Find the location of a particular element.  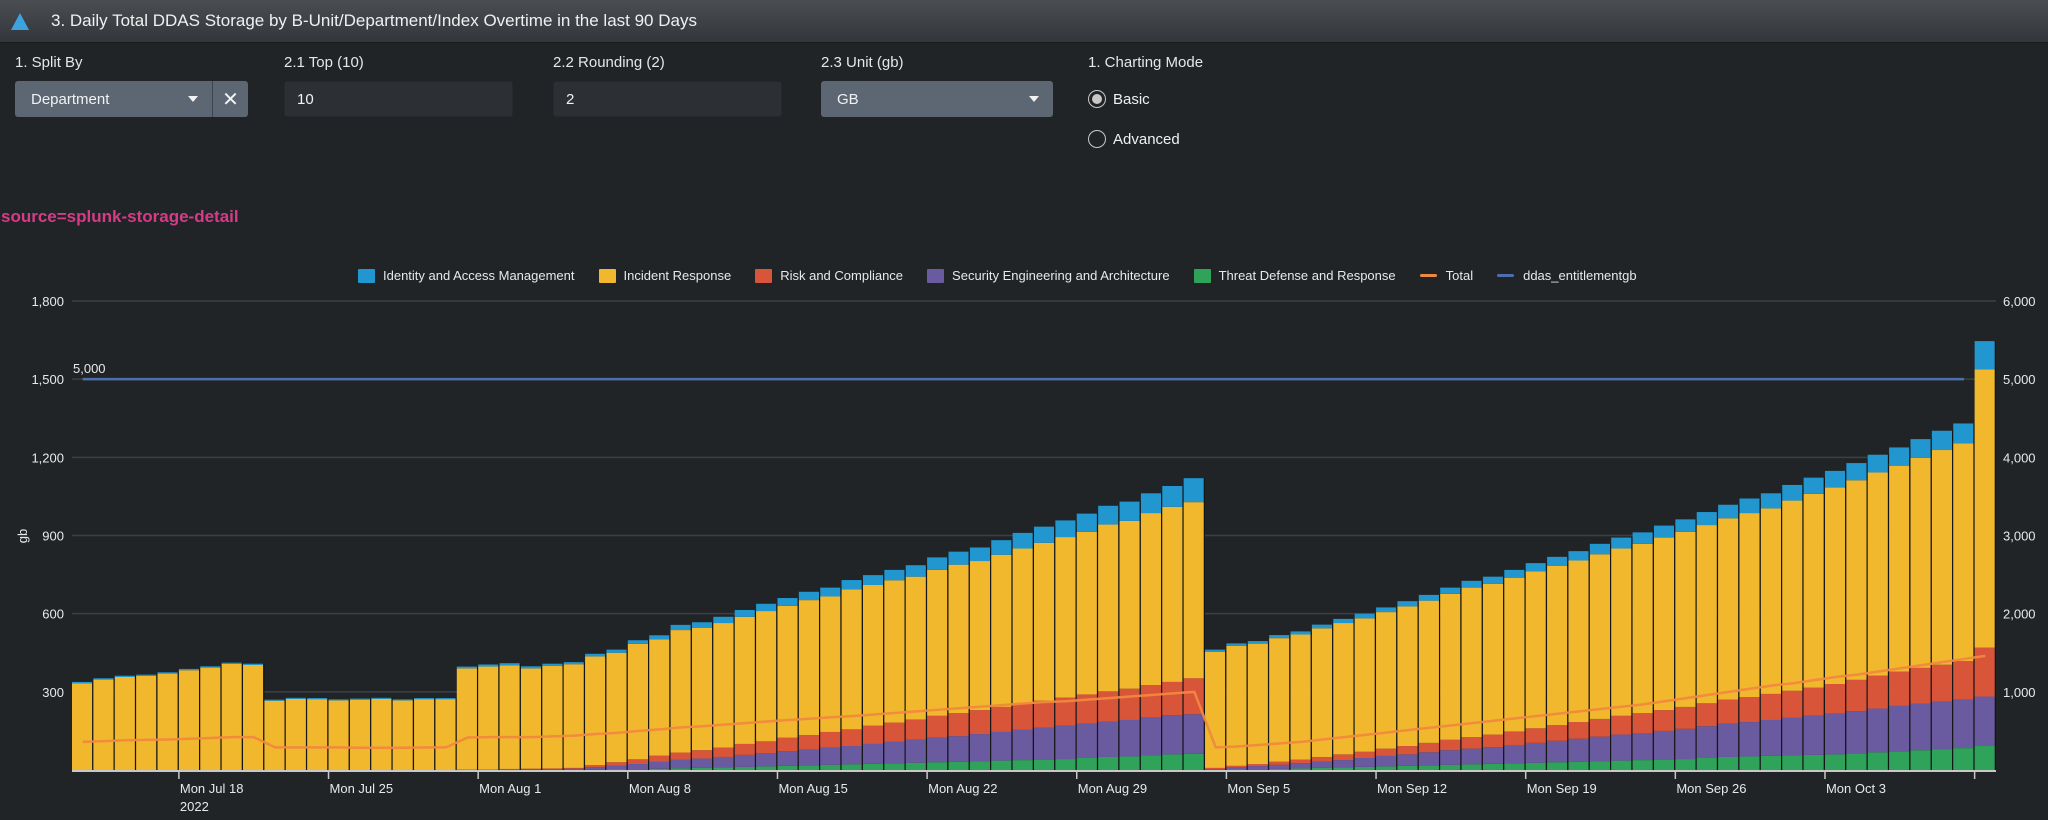

y-tick-label: 1,800 is located at coordinates (47, 301).